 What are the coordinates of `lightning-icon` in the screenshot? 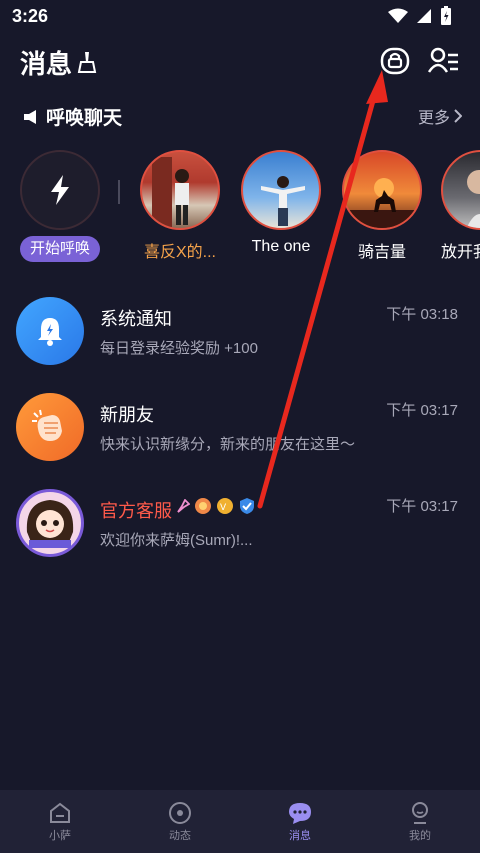 It's located at (60, 190).